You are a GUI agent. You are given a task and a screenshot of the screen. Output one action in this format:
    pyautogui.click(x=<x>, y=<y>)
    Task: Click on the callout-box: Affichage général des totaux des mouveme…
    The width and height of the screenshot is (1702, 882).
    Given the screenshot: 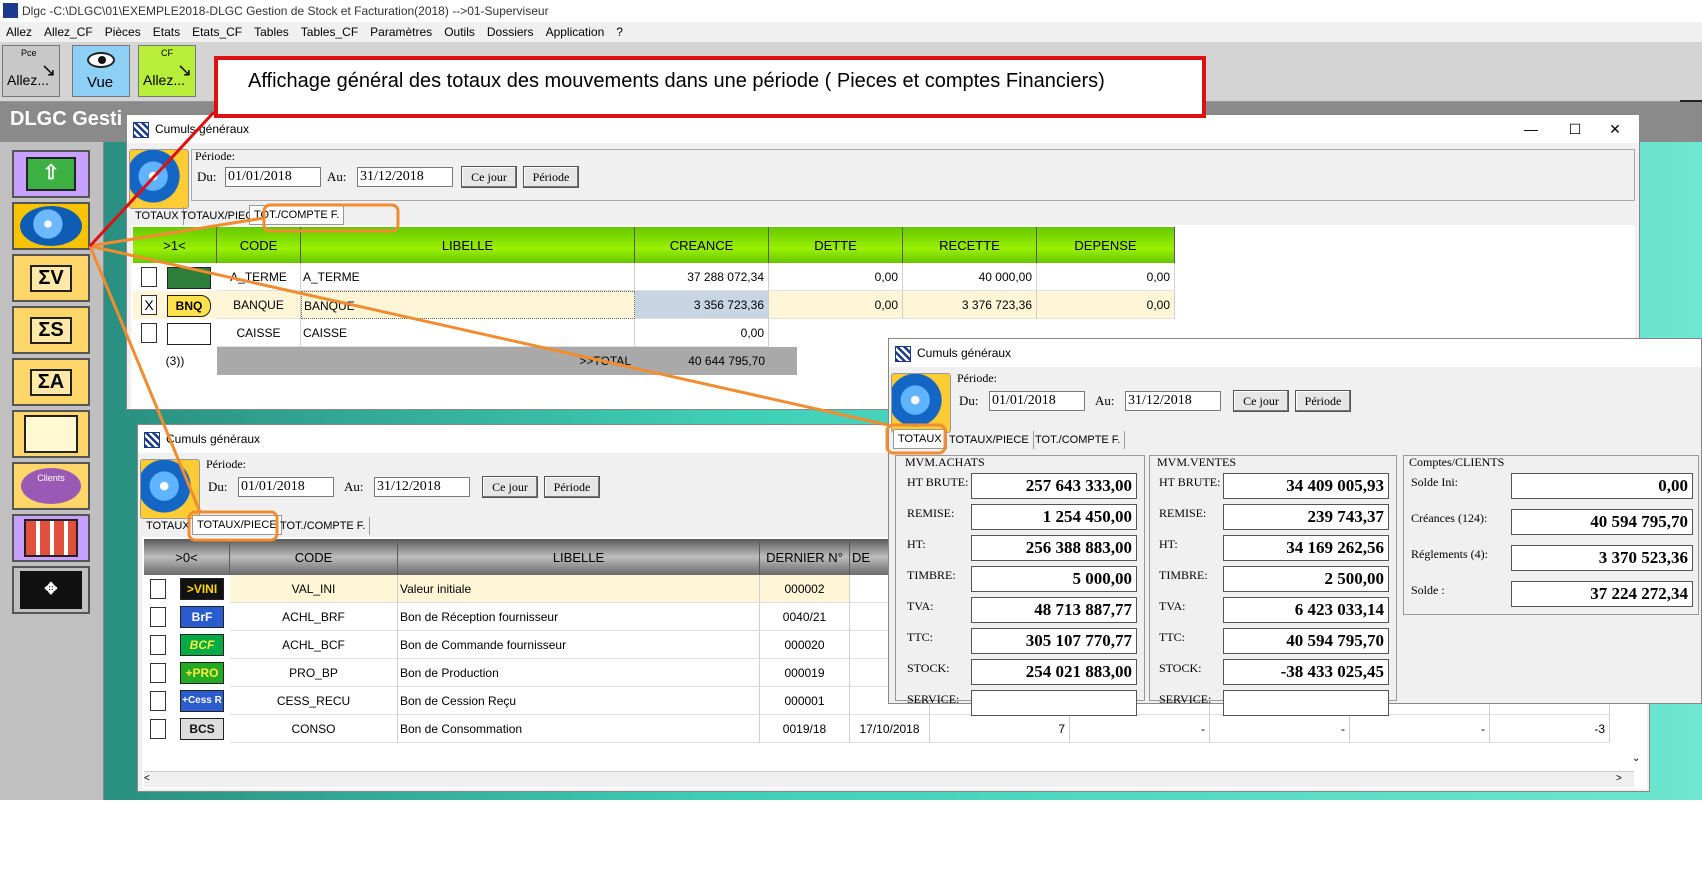 What is the action you would take?
    pyautogui.click(x=710, y=87)
    